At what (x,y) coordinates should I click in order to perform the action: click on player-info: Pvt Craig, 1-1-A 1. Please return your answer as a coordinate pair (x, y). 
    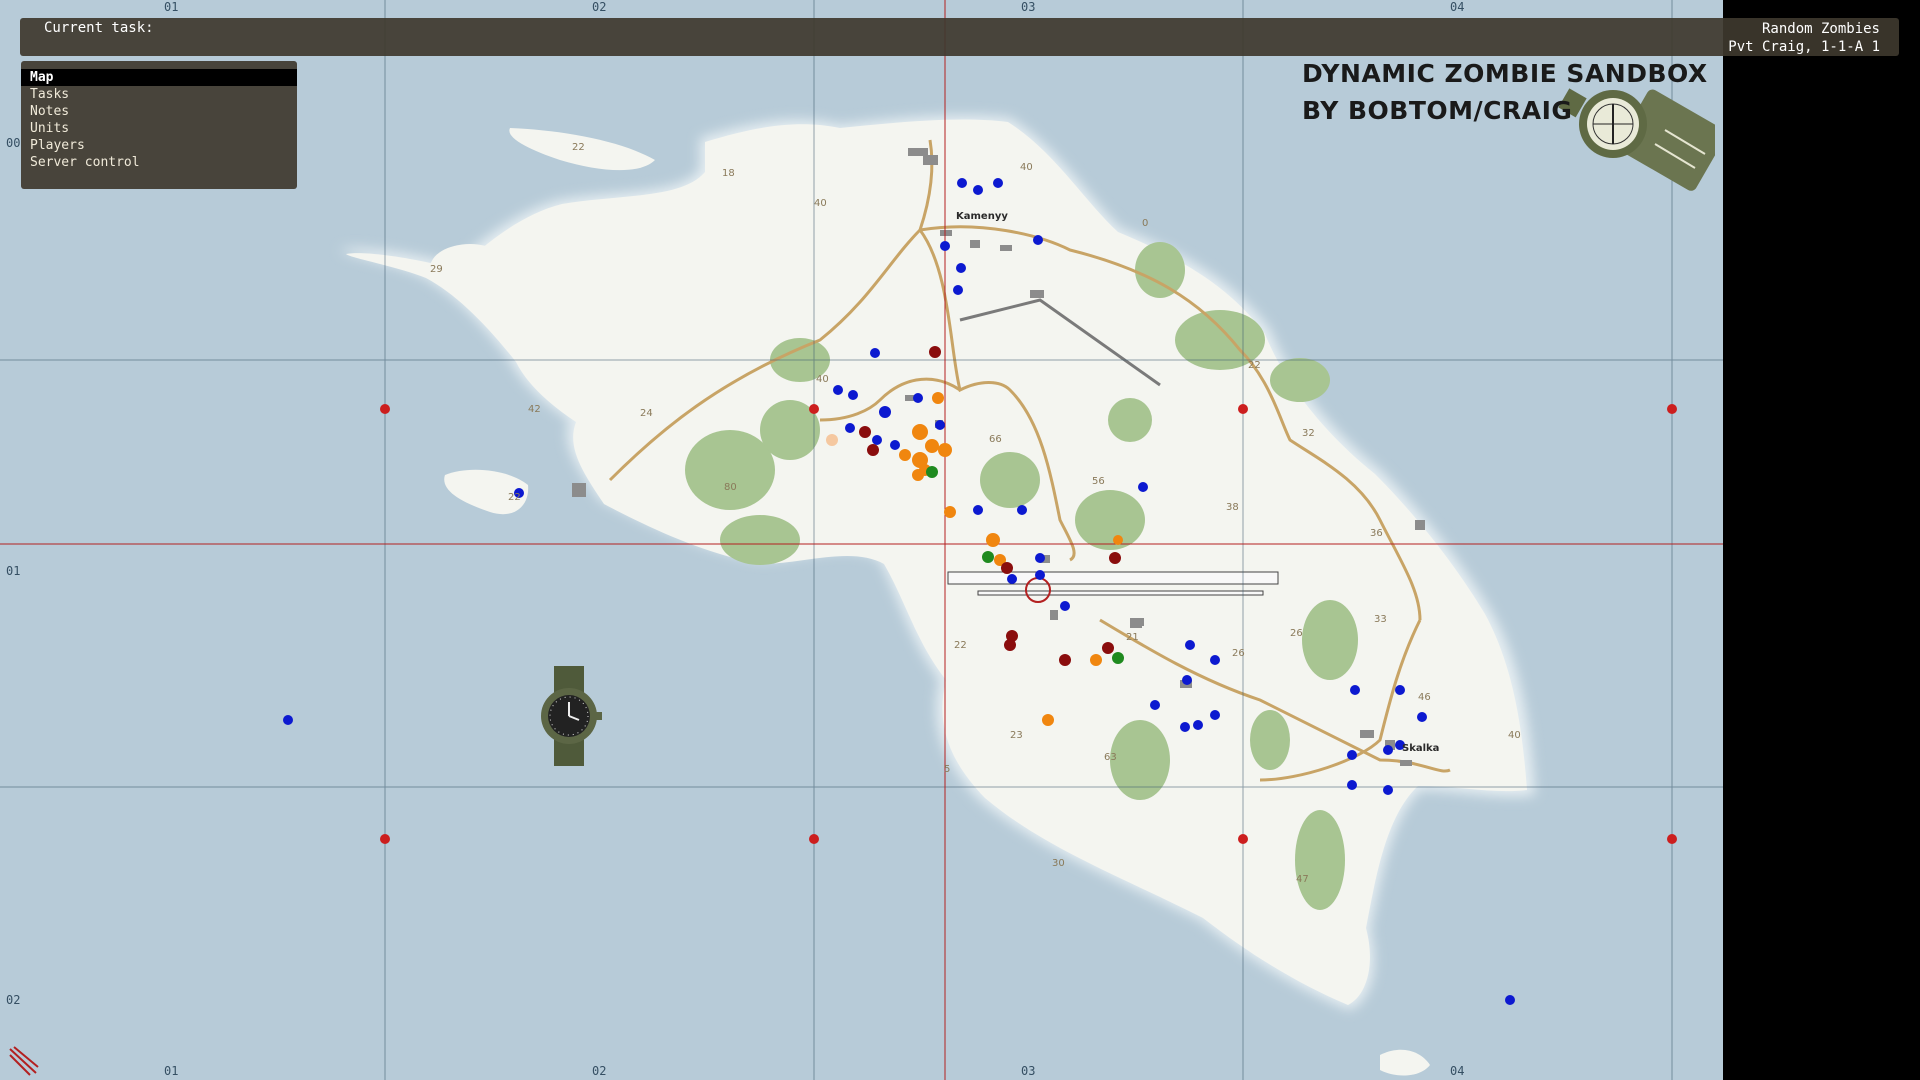
    Looking at the image, I should click on (1804, 47).